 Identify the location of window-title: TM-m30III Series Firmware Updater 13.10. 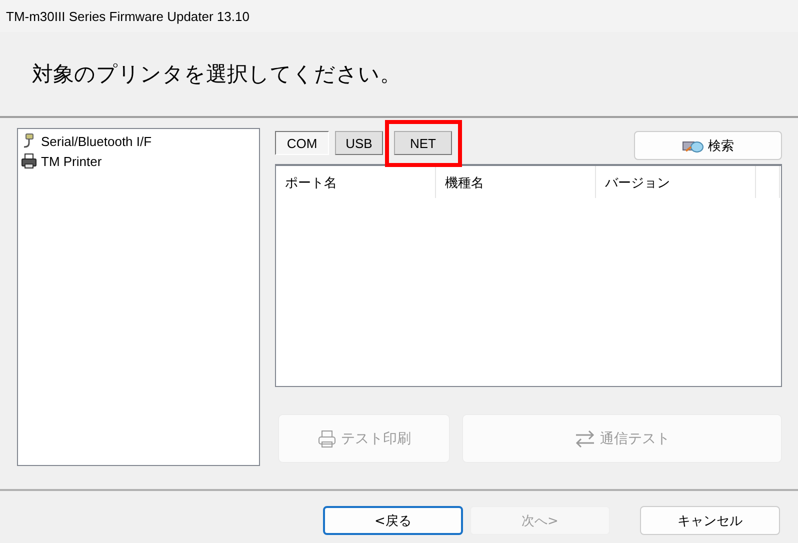
(128, 16).